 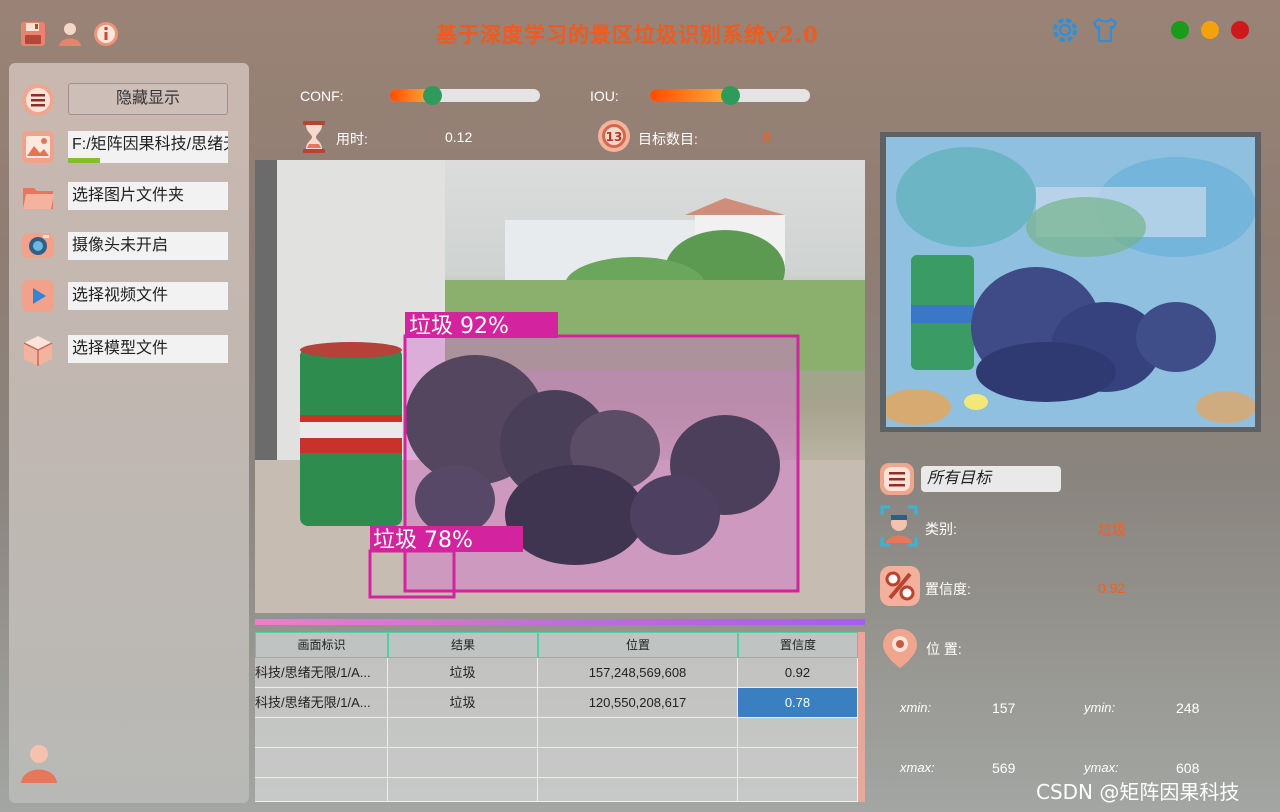 I want to click on user-icon, so click(x=70, y=34).